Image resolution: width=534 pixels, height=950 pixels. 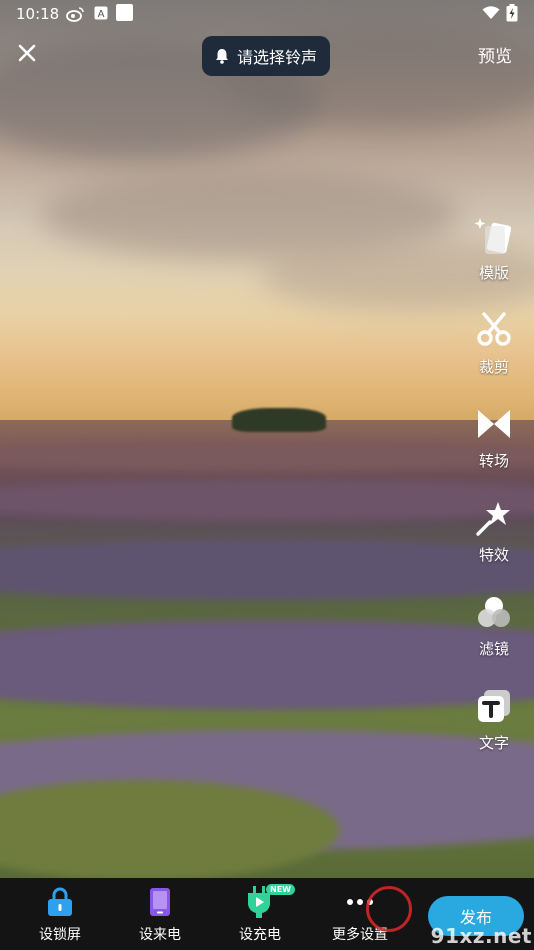 I want to click on tool-filter: 滤镜, so click(x=494, y=625).